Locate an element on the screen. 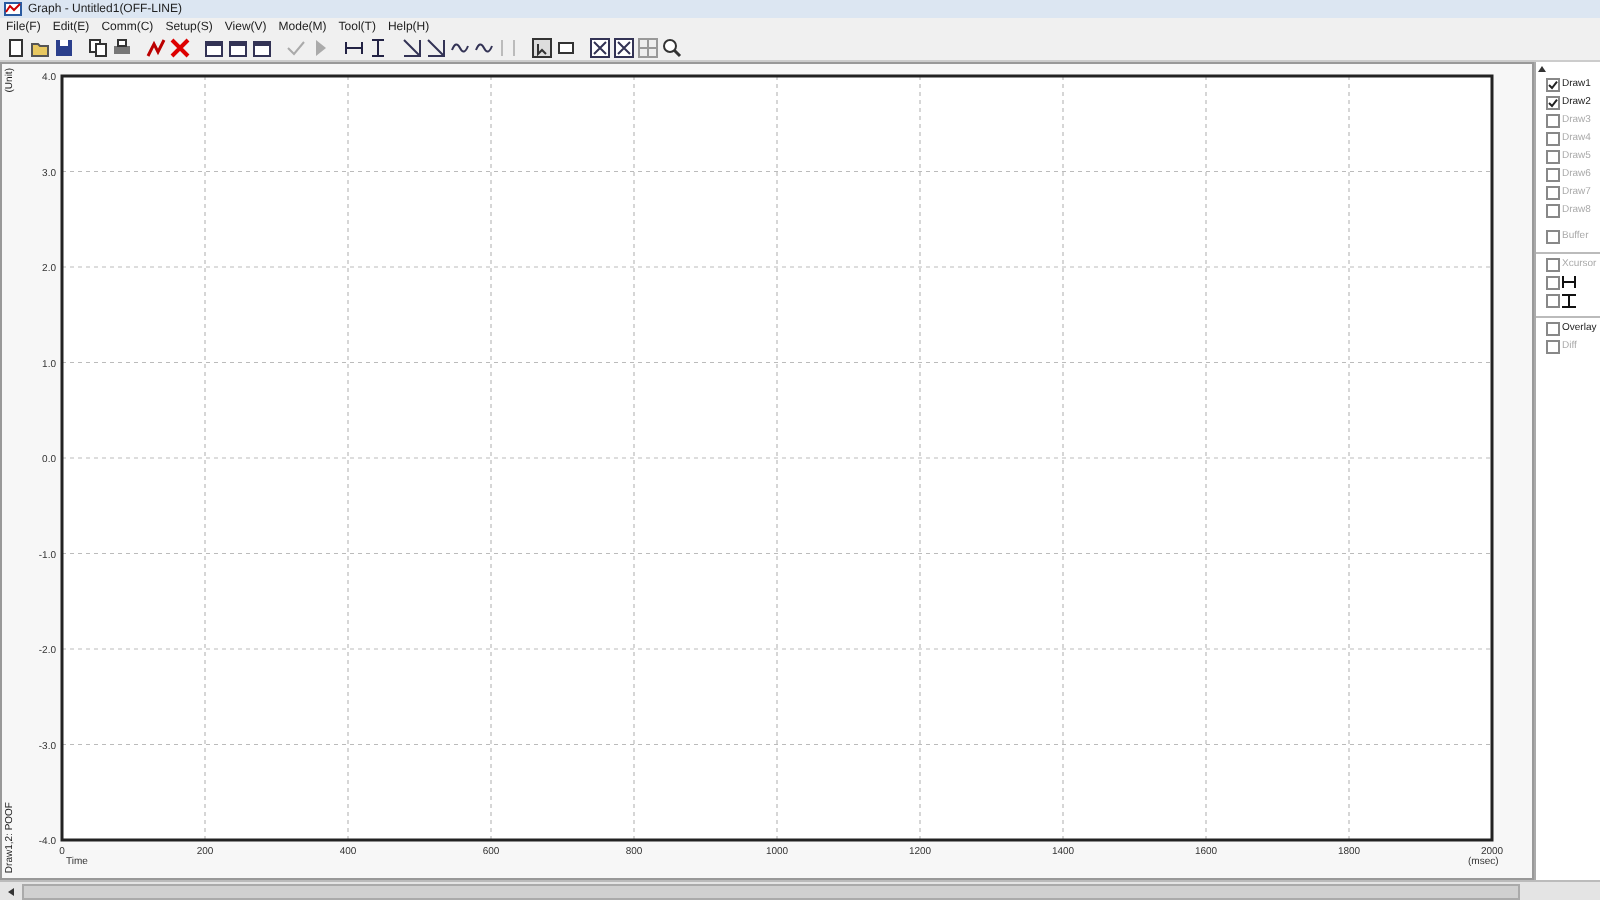  check-icon is located at coordinates (296, 48).